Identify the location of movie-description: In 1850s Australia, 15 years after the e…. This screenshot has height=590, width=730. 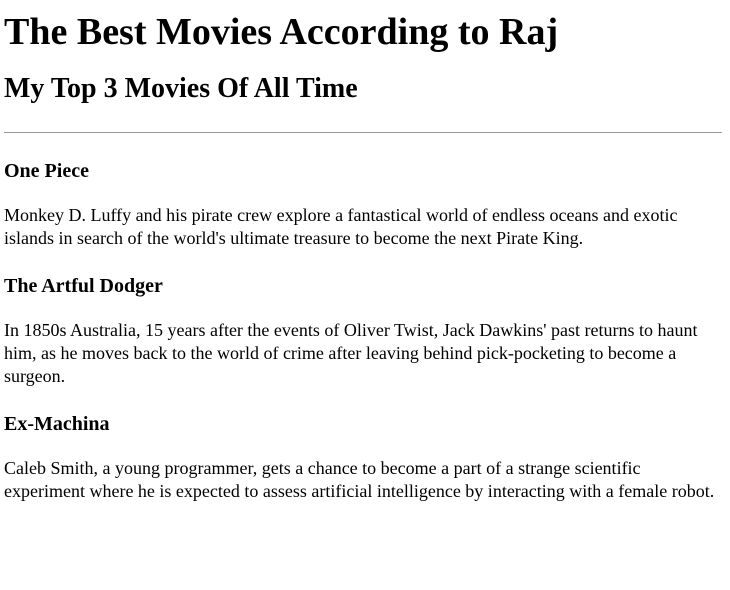
(351, 353).